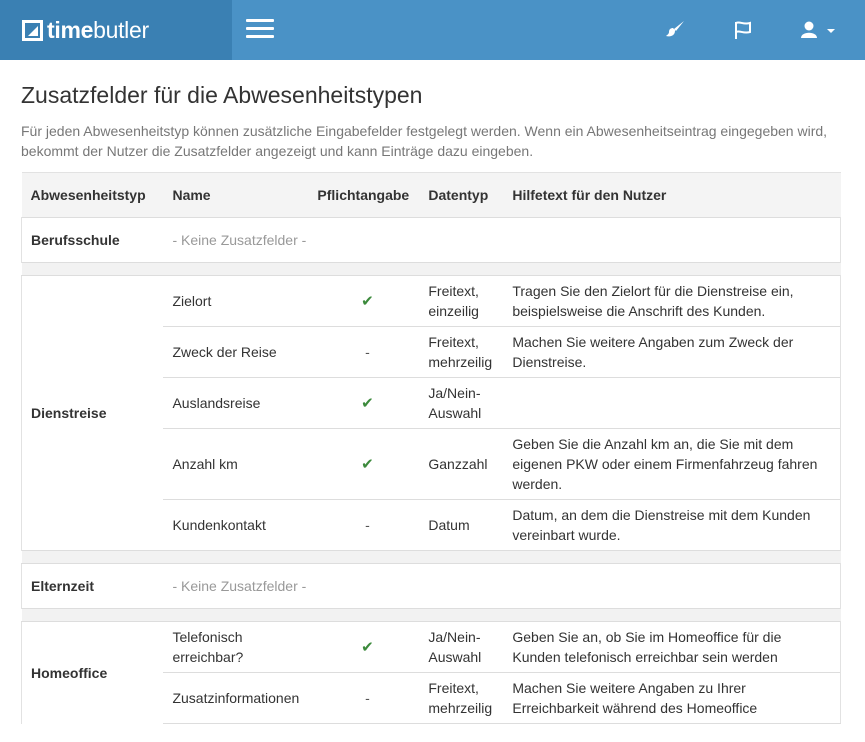 This screenshot has width=865, height=742. I want to click on menu-toggle-icon, so click(260, 30).